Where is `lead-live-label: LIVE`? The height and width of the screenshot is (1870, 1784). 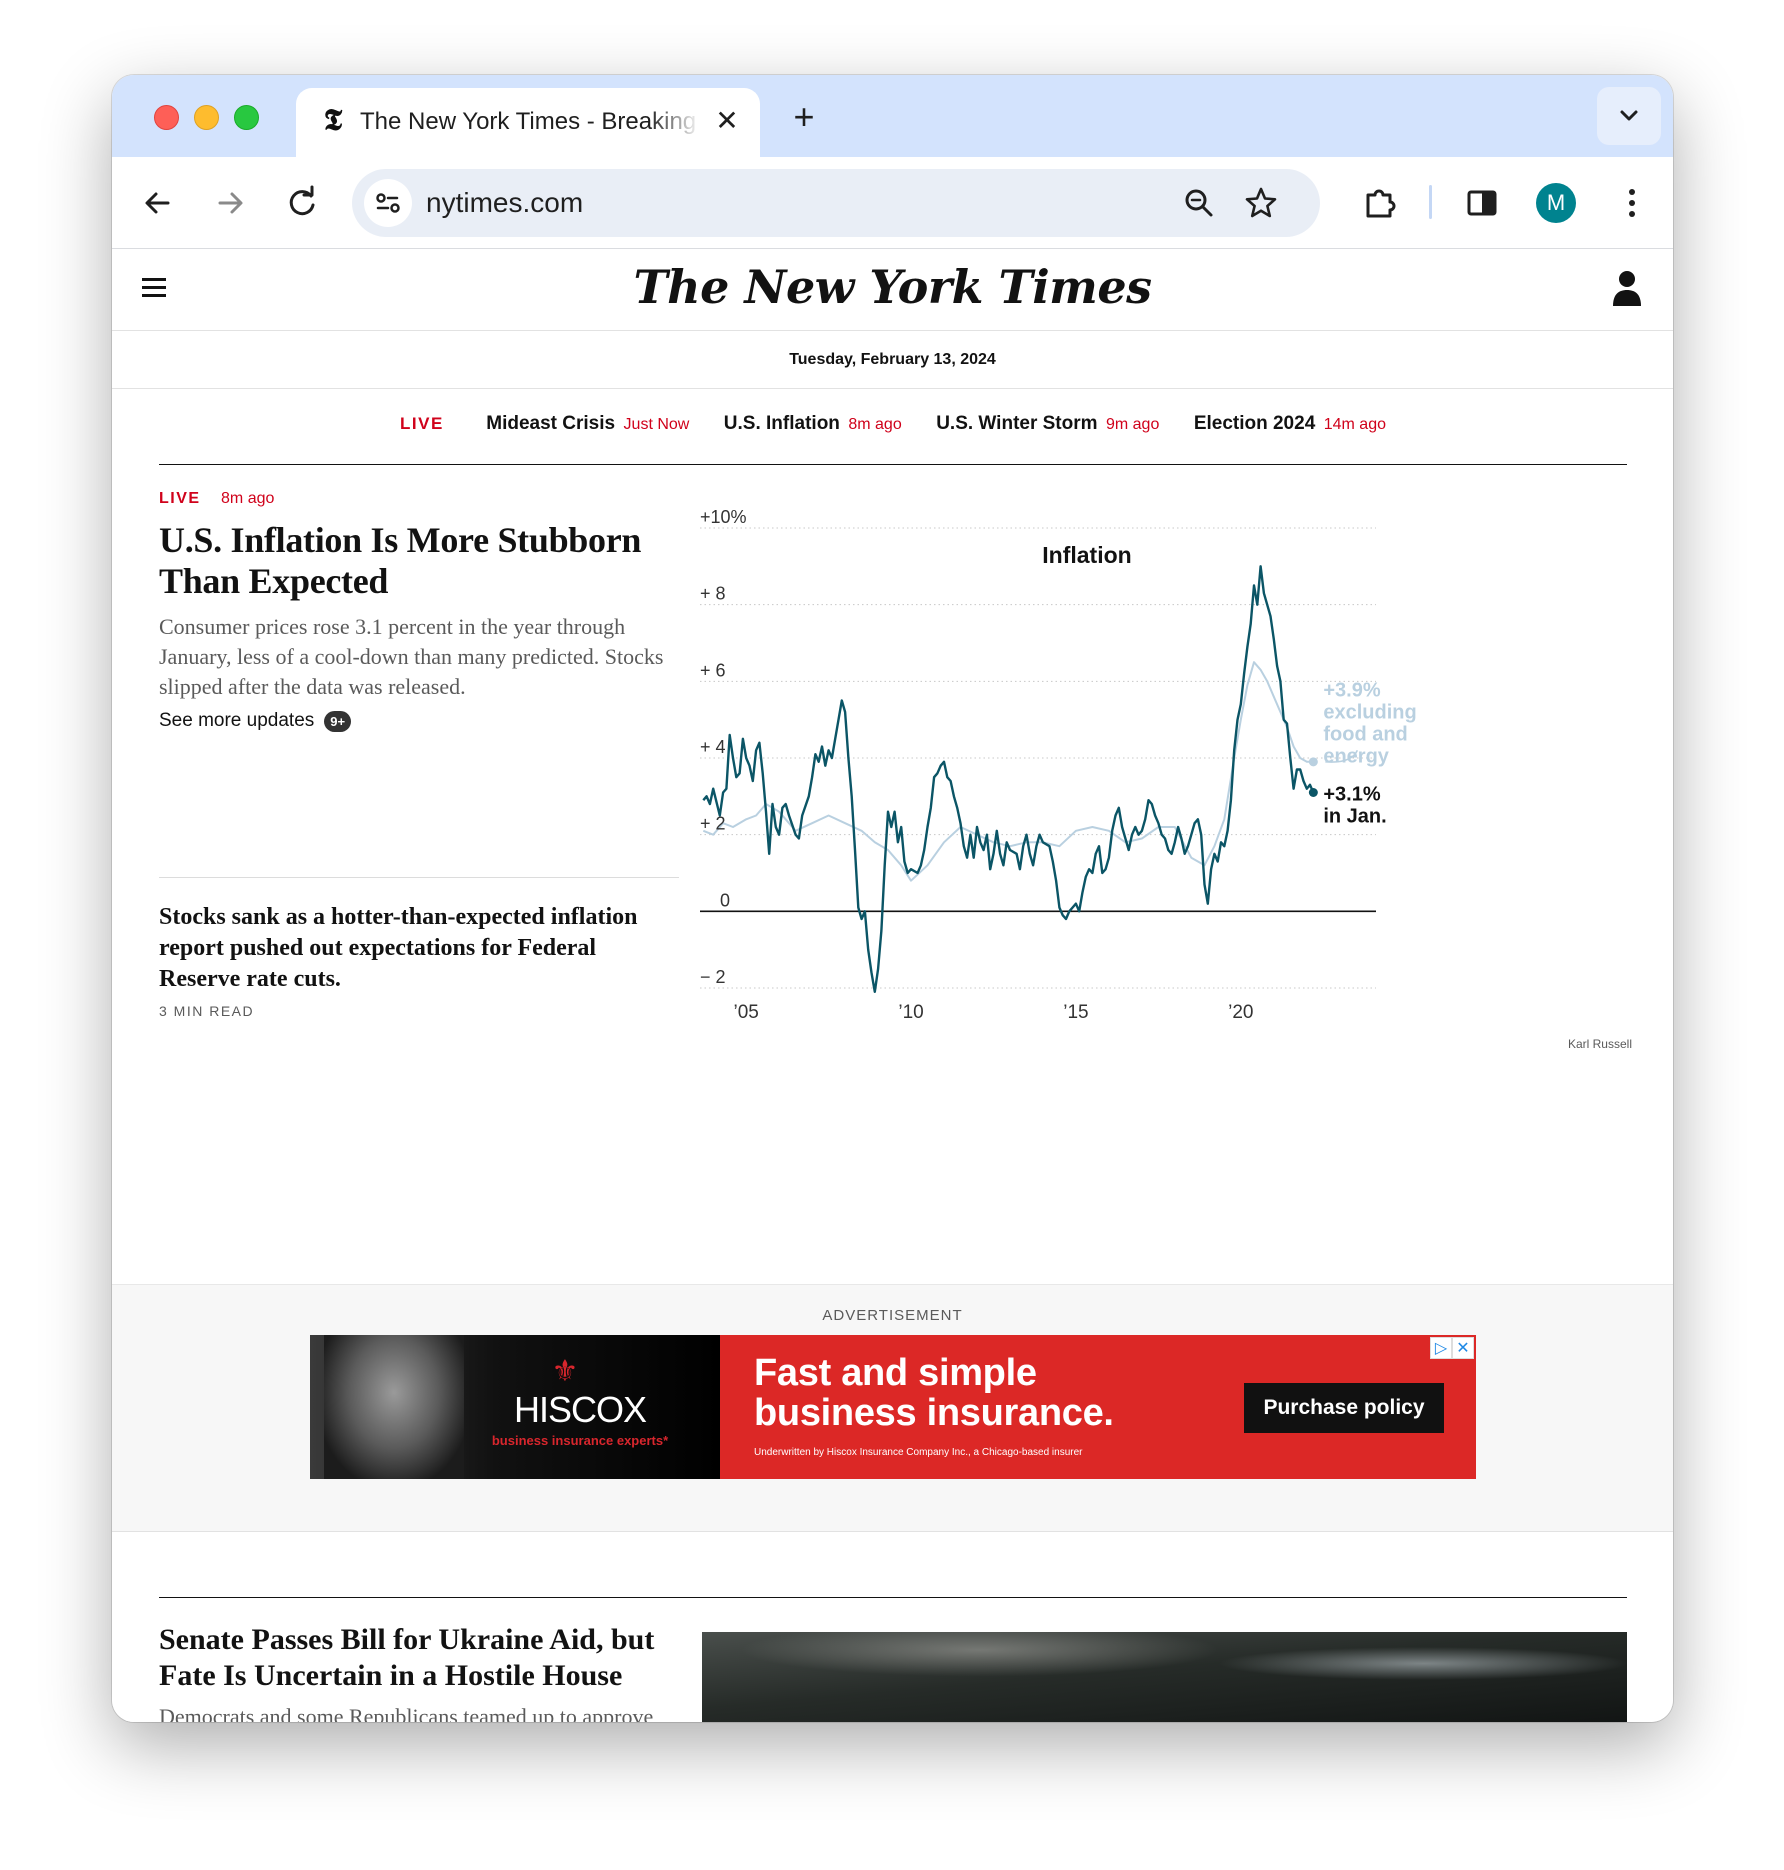 lead-live-label: LIVE is located at coordinates (180, 498).